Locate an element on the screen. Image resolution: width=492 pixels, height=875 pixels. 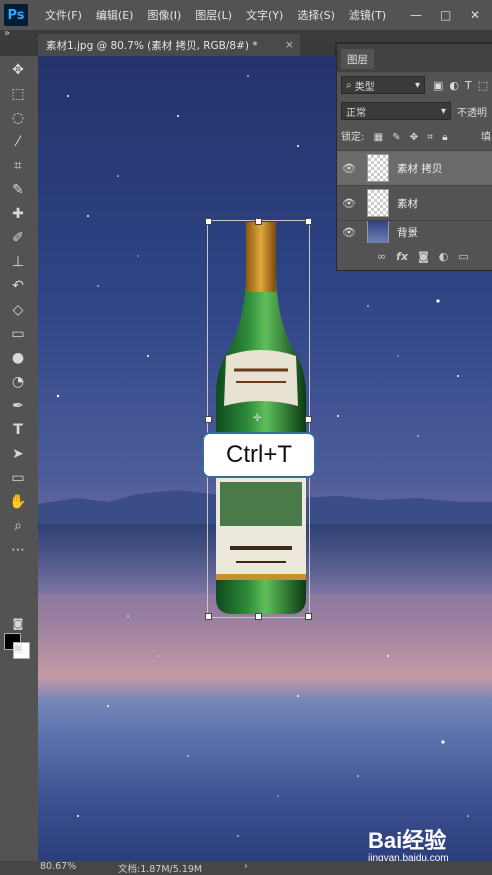
layer-filter-select: ⌕ 类型 ▾ is located at coordinates (383, 85).